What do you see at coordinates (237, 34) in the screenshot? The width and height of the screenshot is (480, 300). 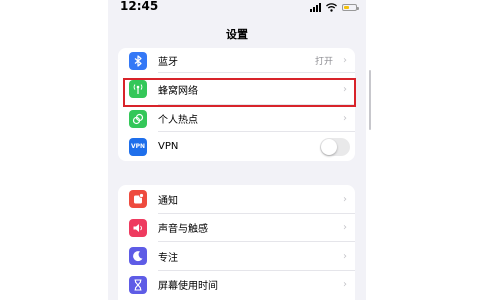 I see `page-title: 设置` at bounding box center [237, 34].